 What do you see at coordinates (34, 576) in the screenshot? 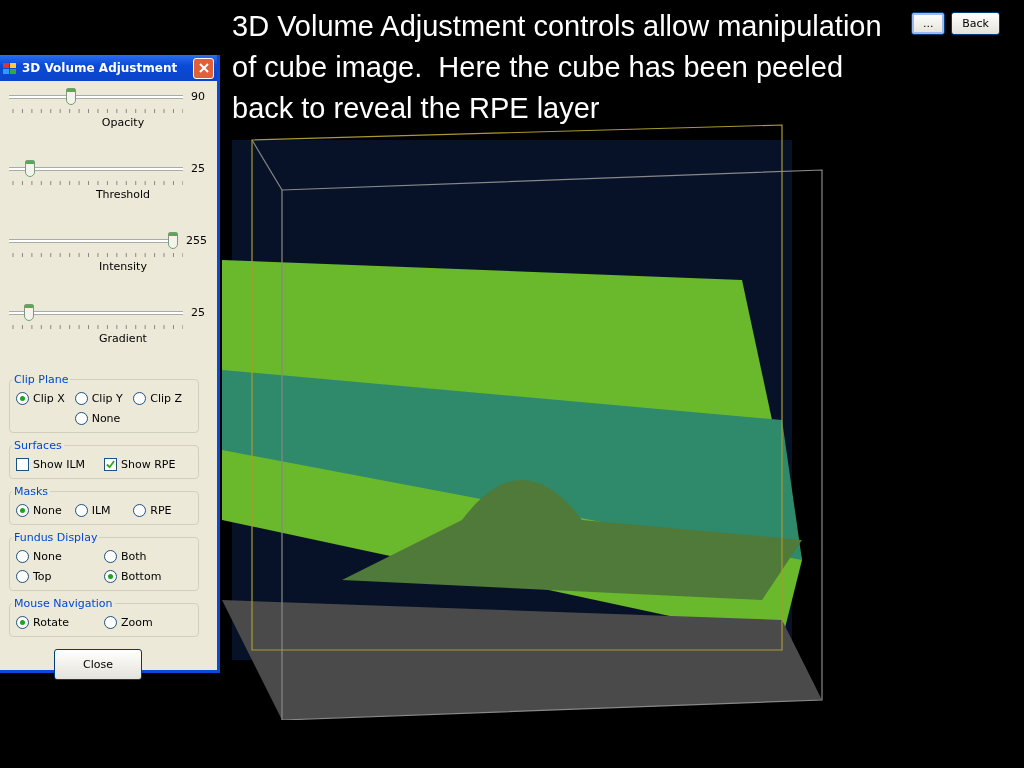
I see `radio-option: Top` at bounding box center [34, 576].